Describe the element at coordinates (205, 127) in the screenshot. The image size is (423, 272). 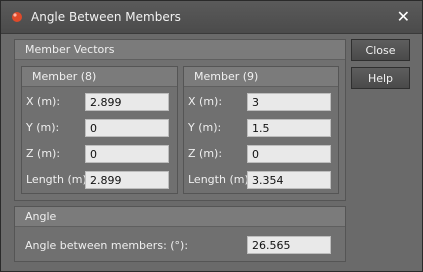
I see `member-b-y-label: Y (m):` at that location.